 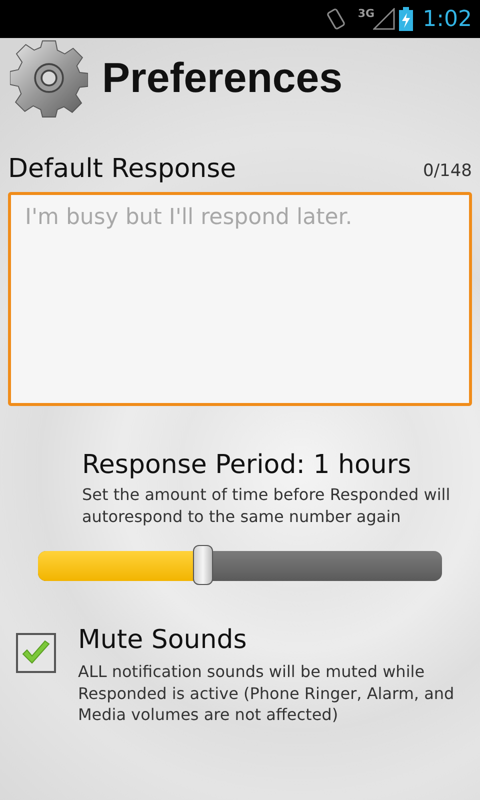 What do you see at coordinates (247, 465) in the screenshot?
I see `setting-title: Response Period: 1 hours` at bounding box center [247, 465].